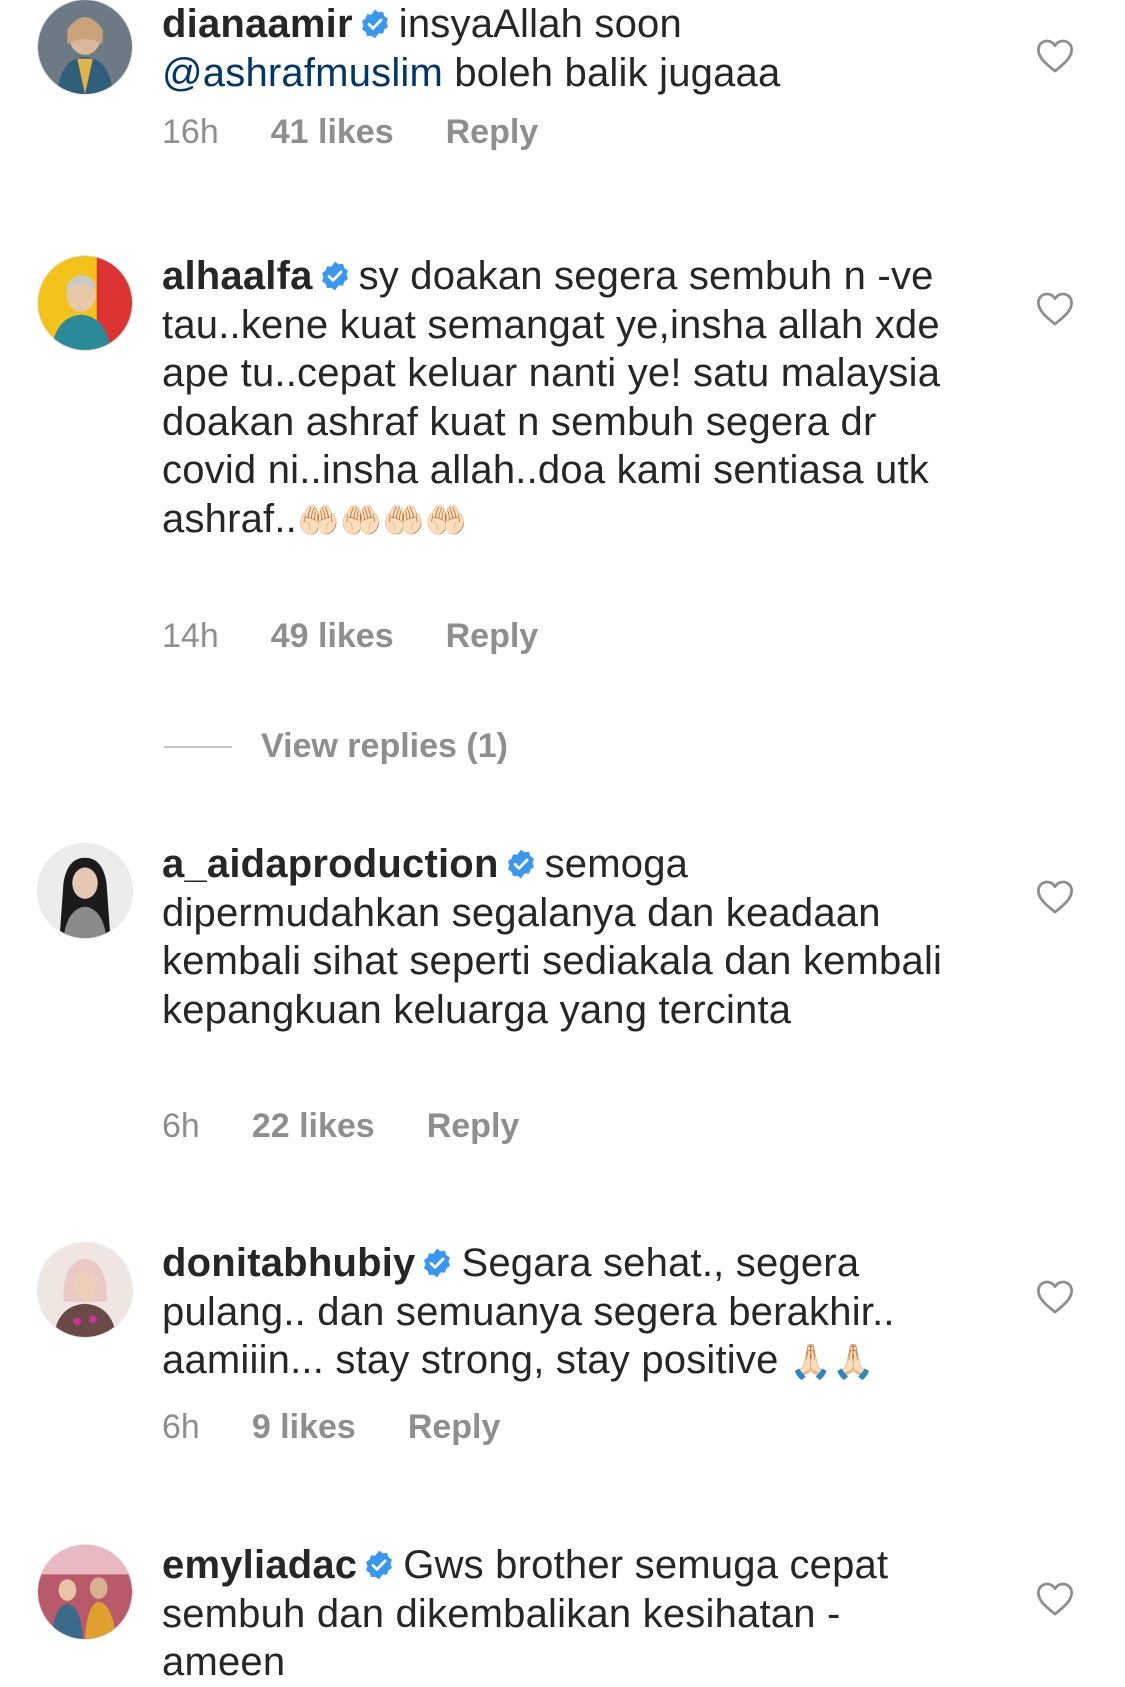 The width and height of the screenshot is (1125, 1687). Describe the element at coordinates (259, 1565) in the screenshot. I see `username: emyliadac` at that location.